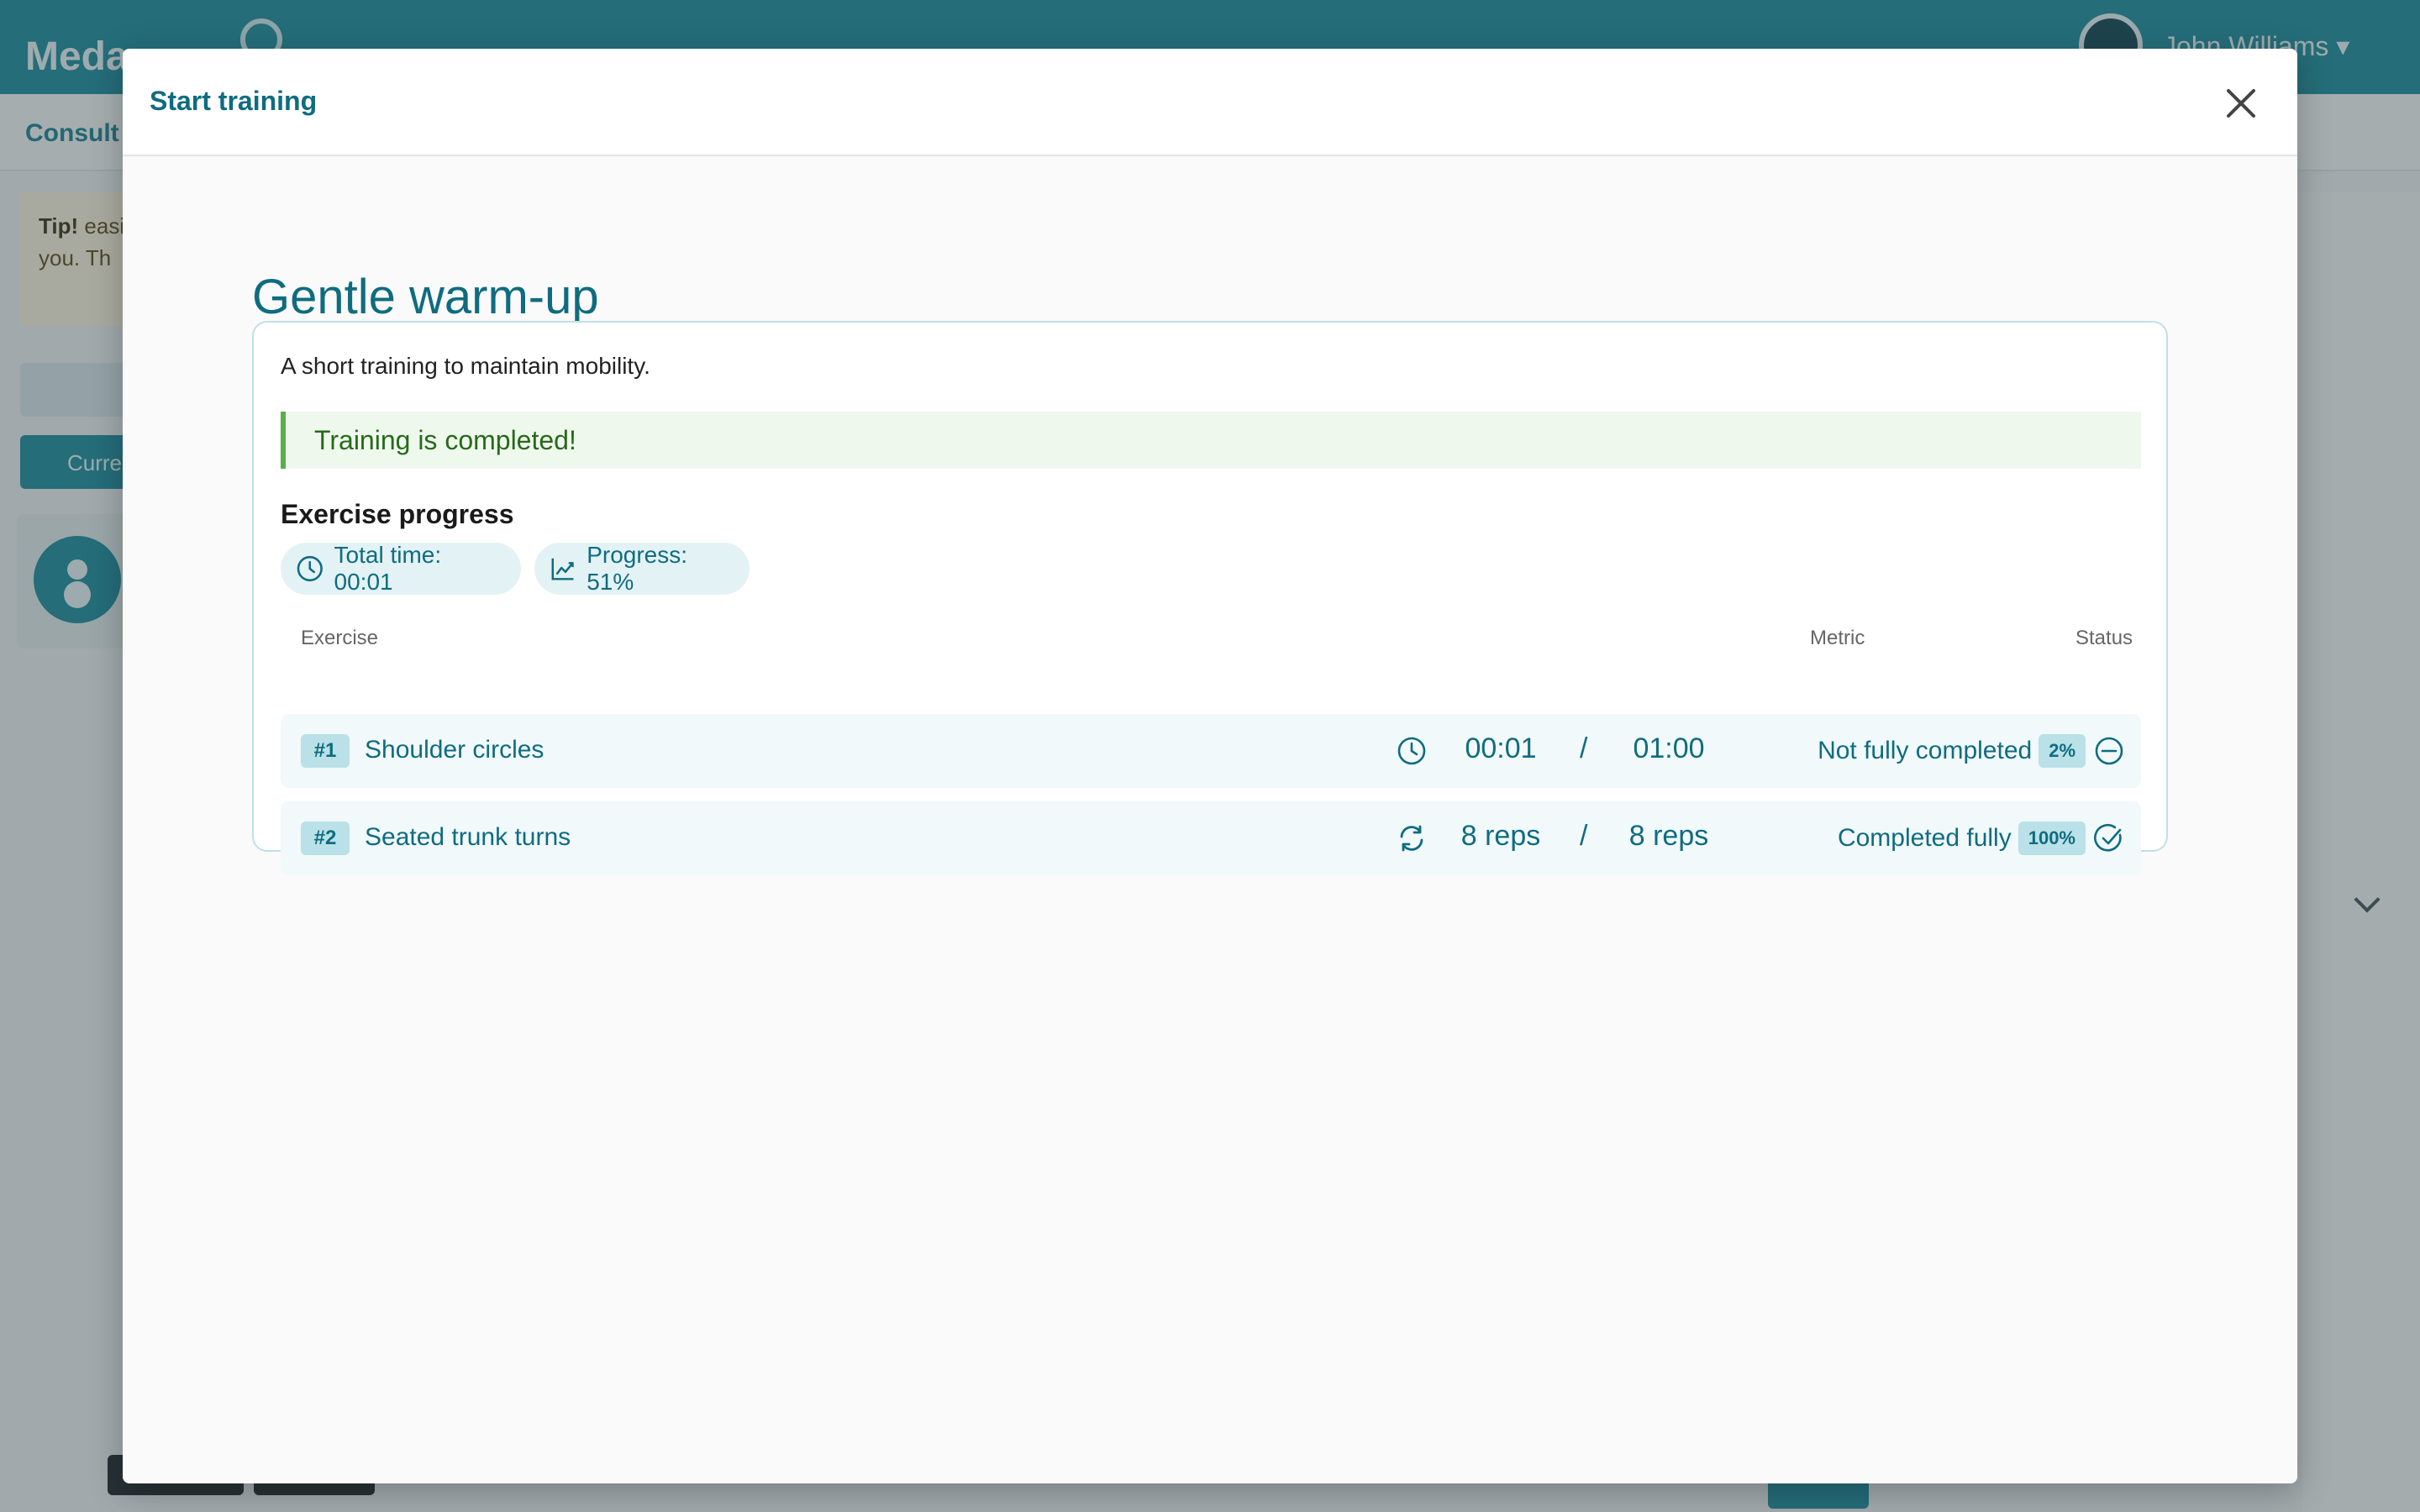 This screenshot has width=2420, height=1512. Describe the element at coordinates (465, 366) in the screenshot. I see `training-description: A short training to maintain mobility.` at that location.